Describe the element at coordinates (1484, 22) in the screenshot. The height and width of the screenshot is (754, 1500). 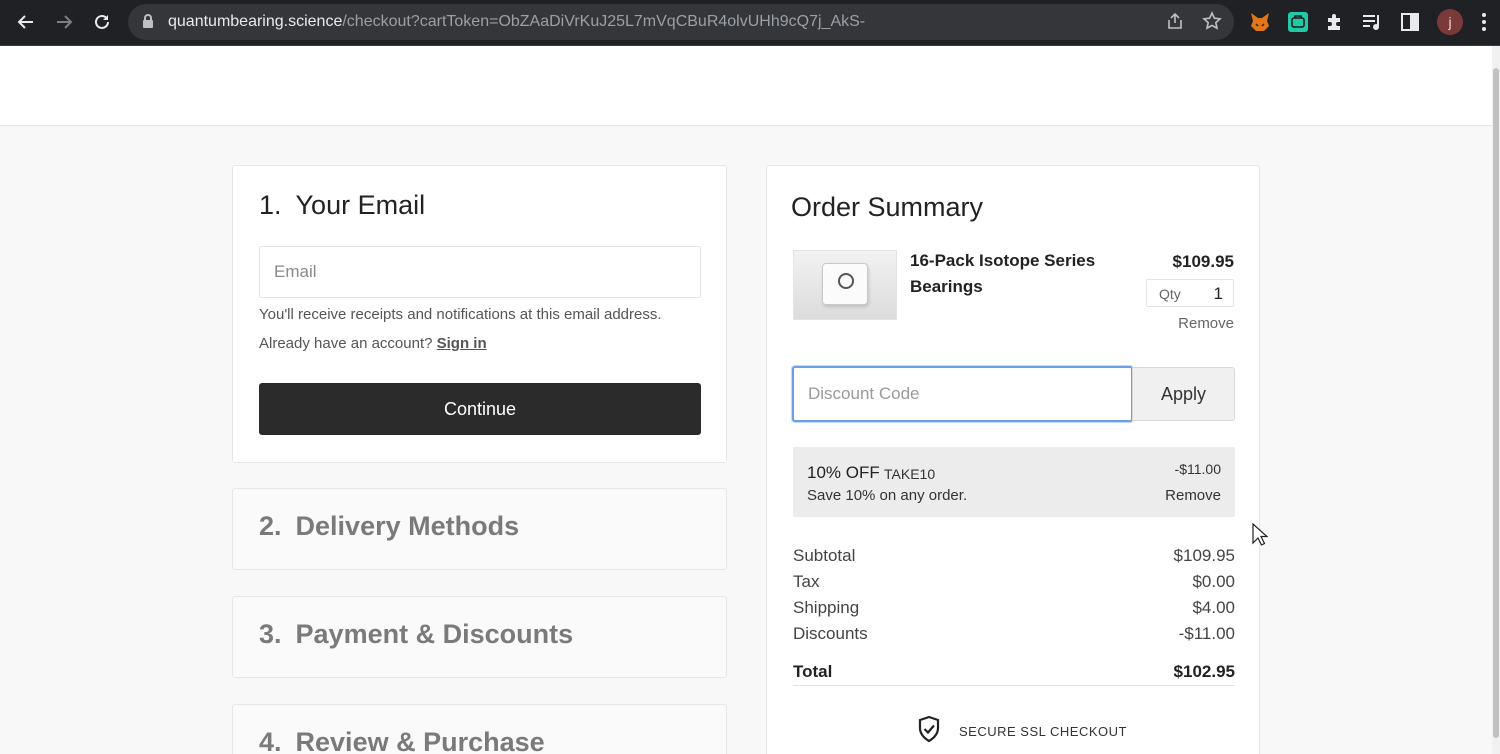
I see `browser-menu-icon` at that location.